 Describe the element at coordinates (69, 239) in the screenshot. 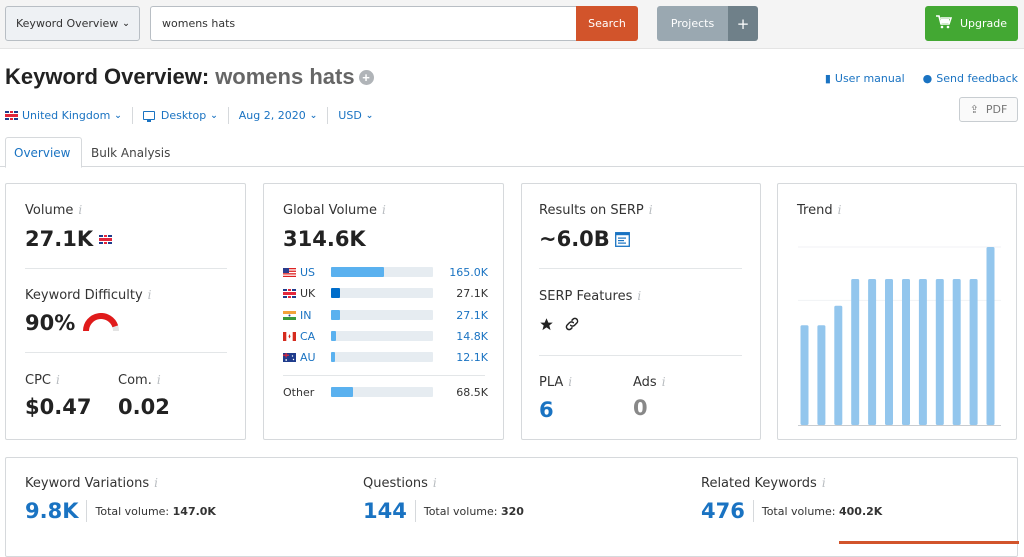

I see `volume-value-row: 27.1K` at that location.